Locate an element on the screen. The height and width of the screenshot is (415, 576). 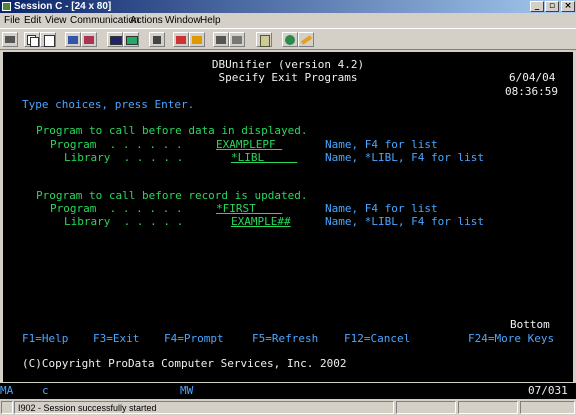
toolbar is located at coordinates (288, 39).